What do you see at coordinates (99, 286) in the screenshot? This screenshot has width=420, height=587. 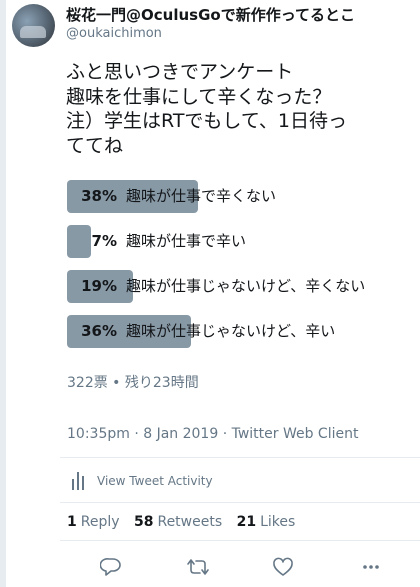 I see `poll-percent: 19%` at bounding box center [99, 286].